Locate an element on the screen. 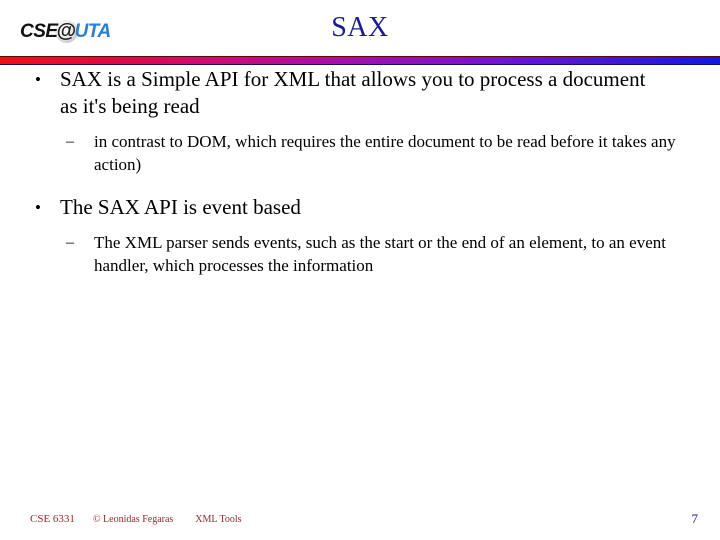  page-number: 7 is located at coordinates (695, 518).